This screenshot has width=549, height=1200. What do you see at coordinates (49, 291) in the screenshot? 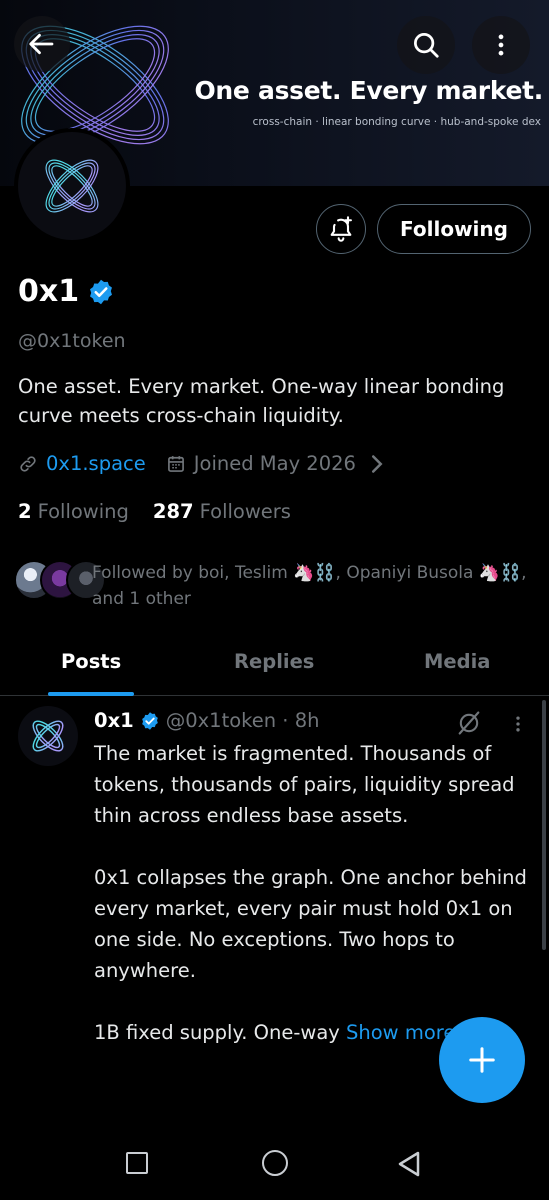
I see `profile-name: 0x1` at bounding box center [49, 291].